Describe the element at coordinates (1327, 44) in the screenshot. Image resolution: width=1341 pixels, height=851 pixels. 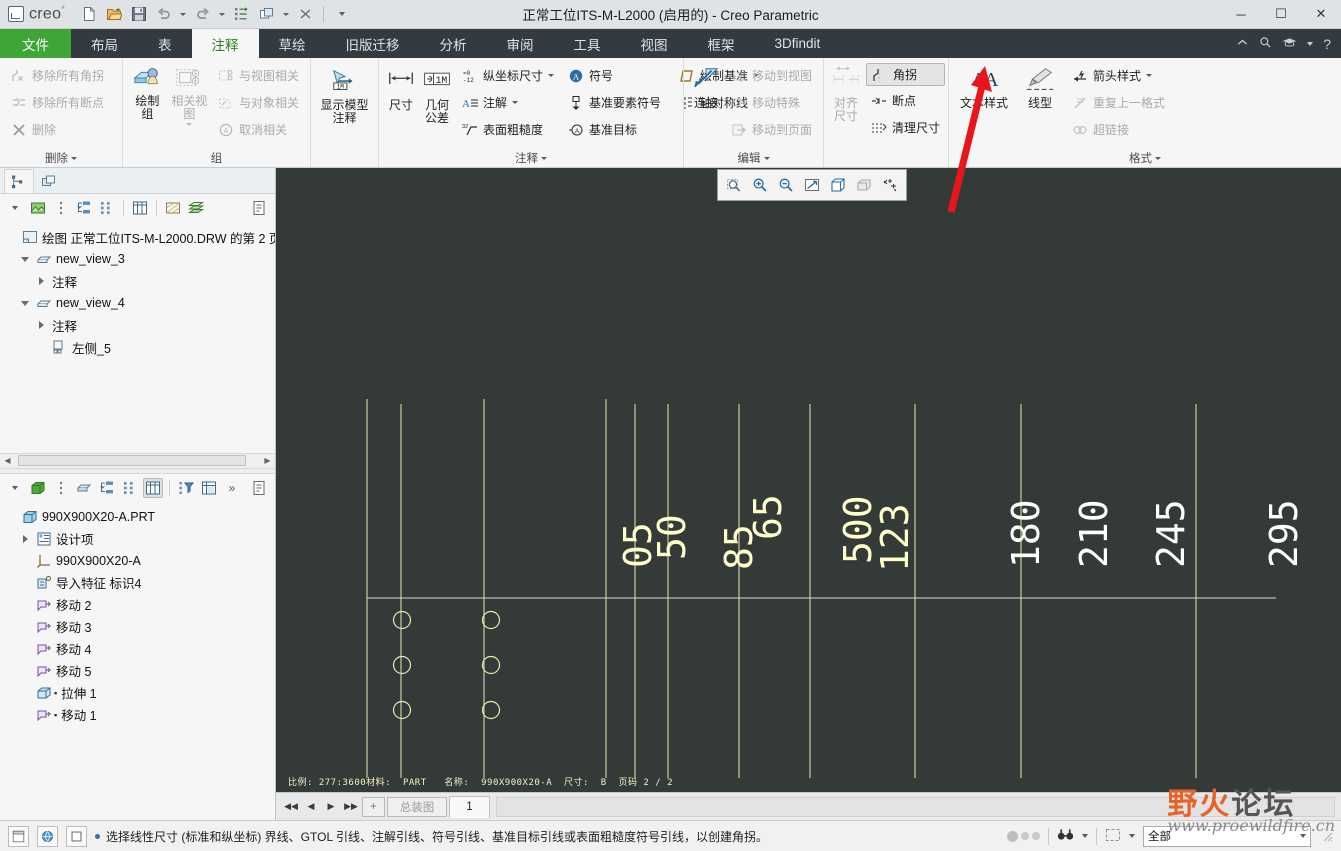
I see `help-question-icon: ?` at that location.